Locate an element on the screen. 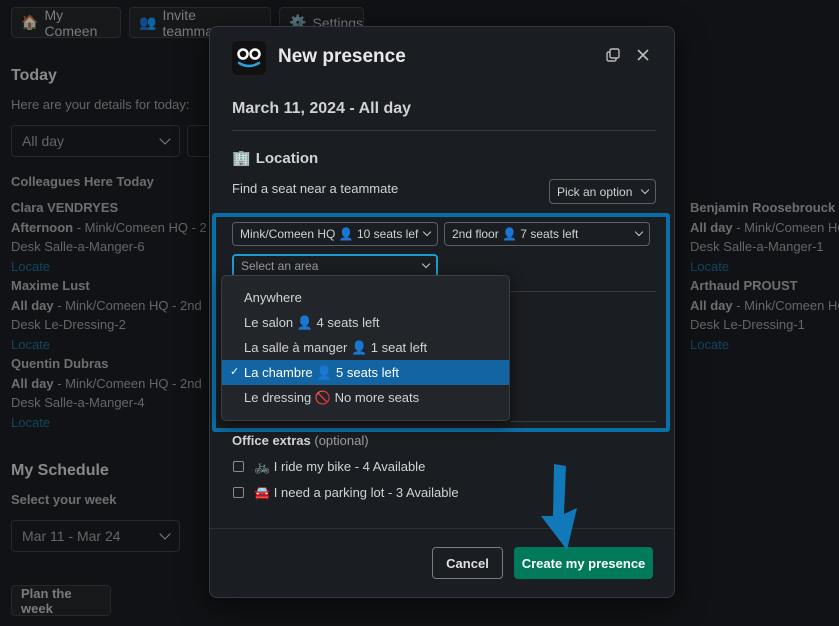 Image resolution: width=839 pixels, height=626 pixels. find-seat-label: Find a seat near a teammate is located at coordinates (315, 188).